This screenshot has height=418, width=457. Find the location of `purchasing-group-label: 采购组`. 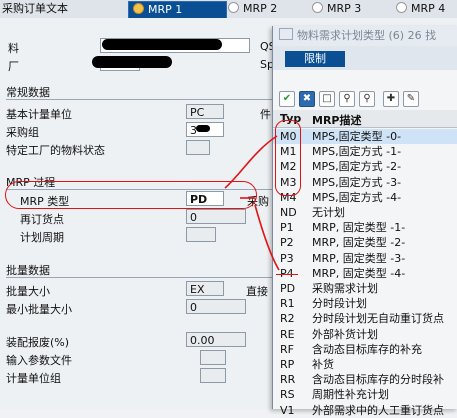

purchasing-group-label: 采购组 is located at coordinates (22, 132).